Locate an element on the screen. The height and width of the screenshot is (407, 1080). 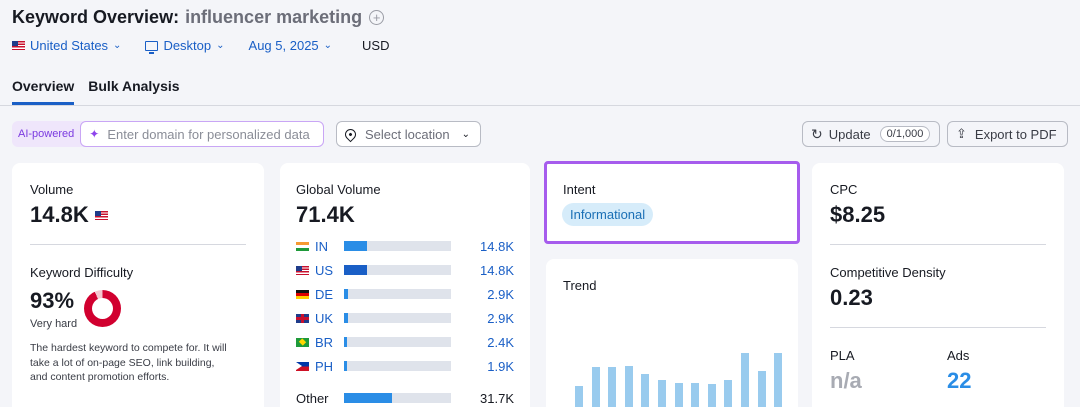
volume-value: 14.8K is located at coordinates (59, 214).